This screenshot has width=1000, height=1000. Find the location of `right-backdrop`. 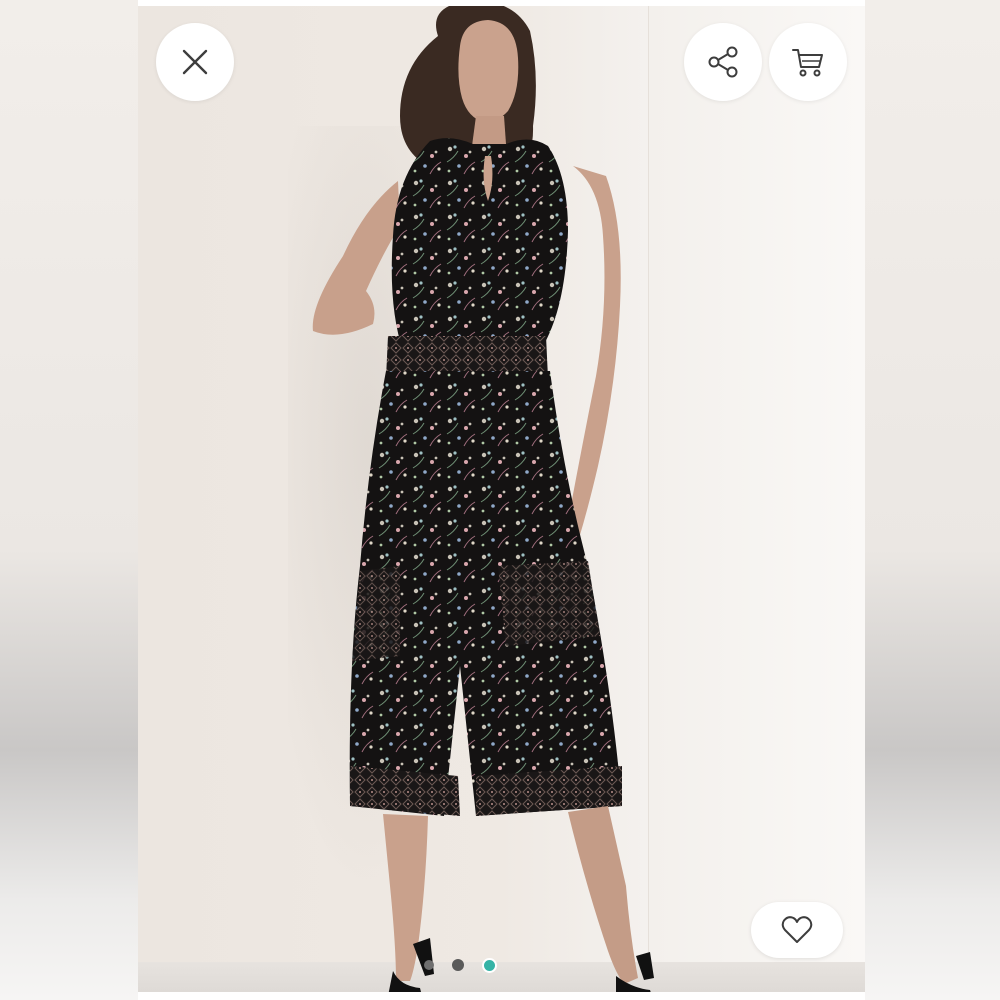

right-backdrop is located at coordinates (932, 500).